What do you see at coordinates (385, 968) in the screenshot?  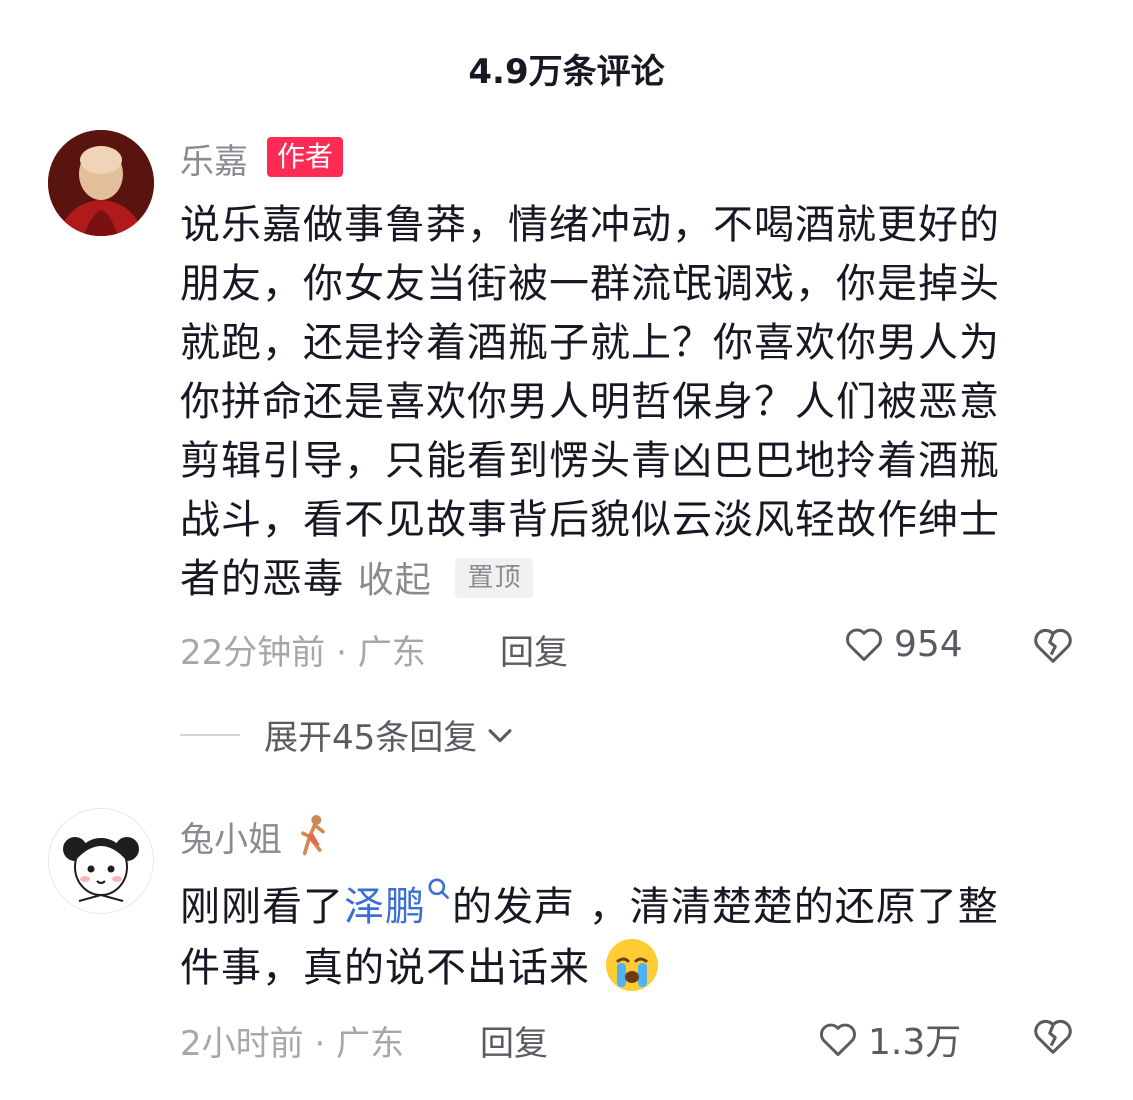 I see `comment-text-segment: 件事，真的说不出话来` at bounding box center [385, 968].